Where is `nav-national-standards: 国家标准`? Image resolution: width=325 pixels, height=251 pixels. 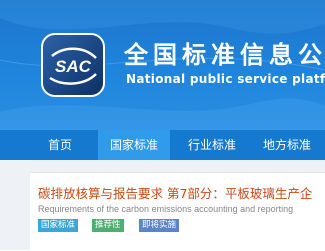 nav-national-standards: 国家标准 is located at coordinates (134, 145).